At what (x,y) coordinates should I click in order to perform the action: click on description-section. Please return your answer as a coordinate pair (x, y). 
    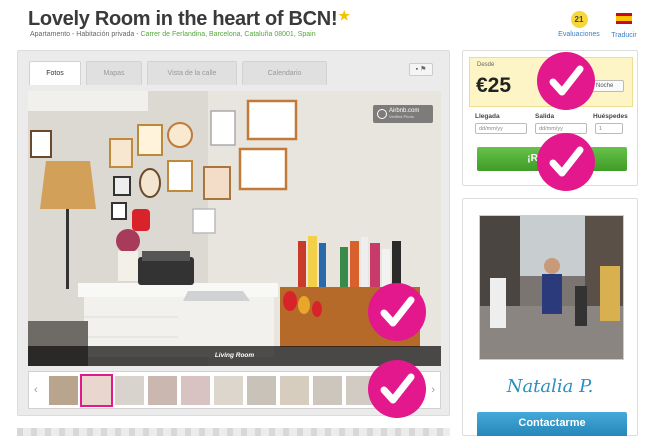
    Looking at the image, I should click on (233, 432).